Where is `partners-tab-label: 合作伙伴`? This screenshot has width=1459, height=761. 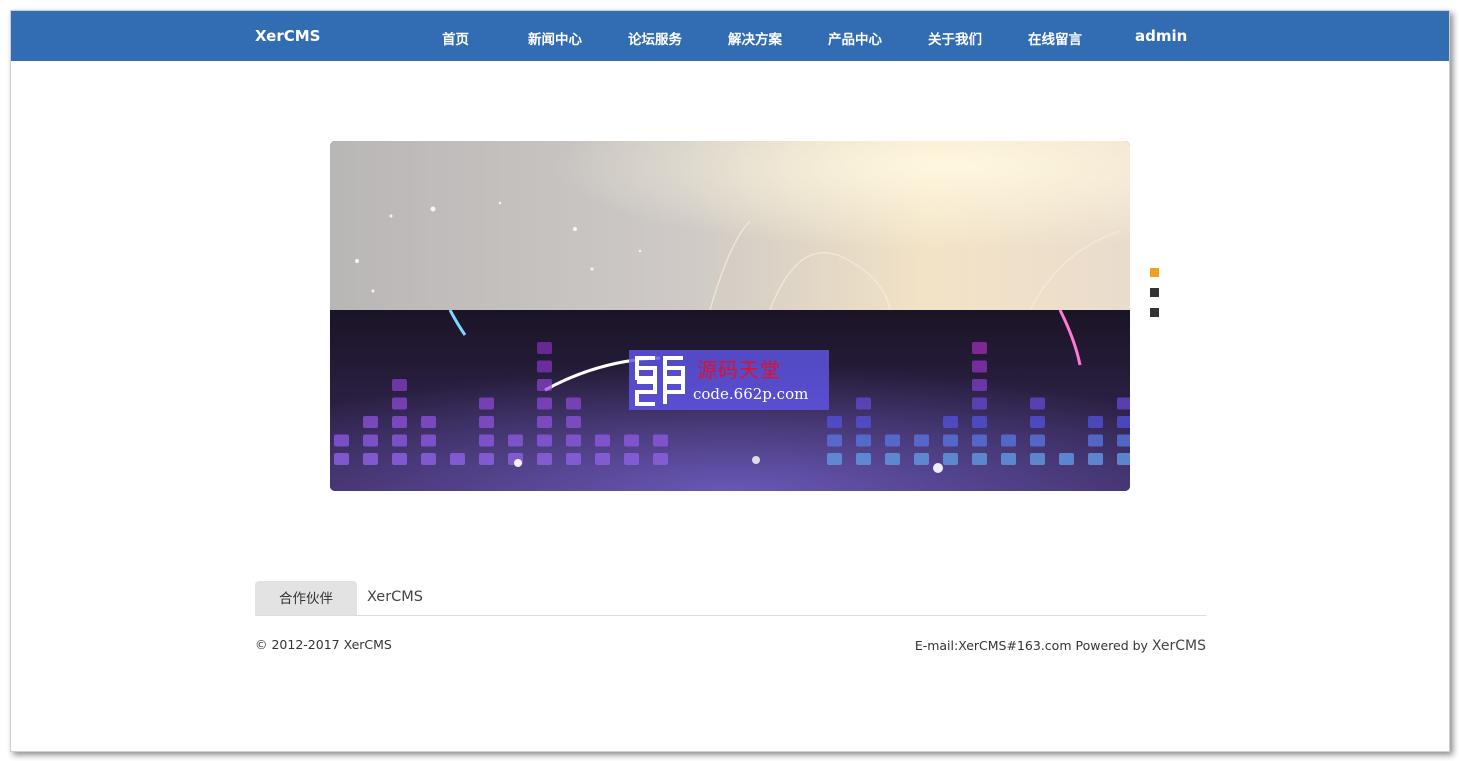 partners-tab-label: 合作伙伴 is located at coordinates (306, 598).